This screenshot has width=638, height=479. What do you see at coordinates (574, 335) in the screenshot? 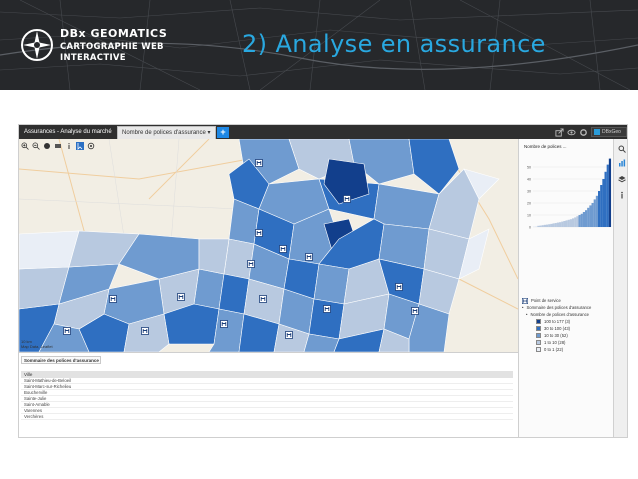
I see `legend-class-item: 10 to 30 (52)` at bounding box center [574, 335].